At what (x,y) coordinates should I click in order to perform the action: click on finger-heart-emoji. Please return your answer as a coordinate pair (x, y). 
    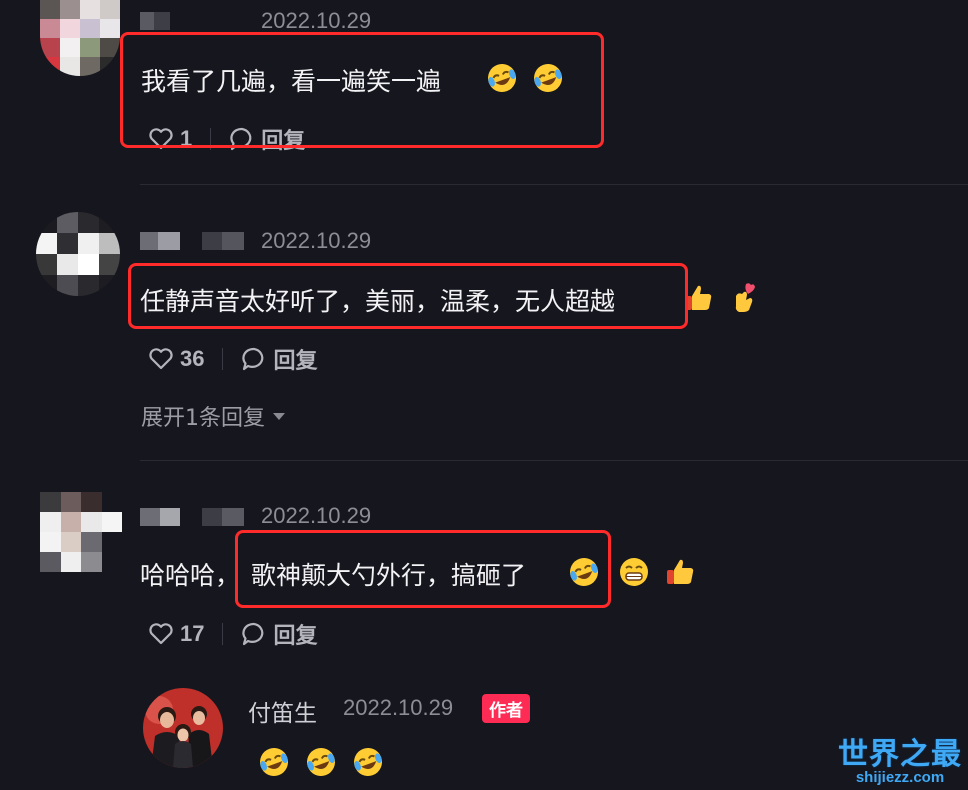
    Looking at the image, I should click on (745, 297).